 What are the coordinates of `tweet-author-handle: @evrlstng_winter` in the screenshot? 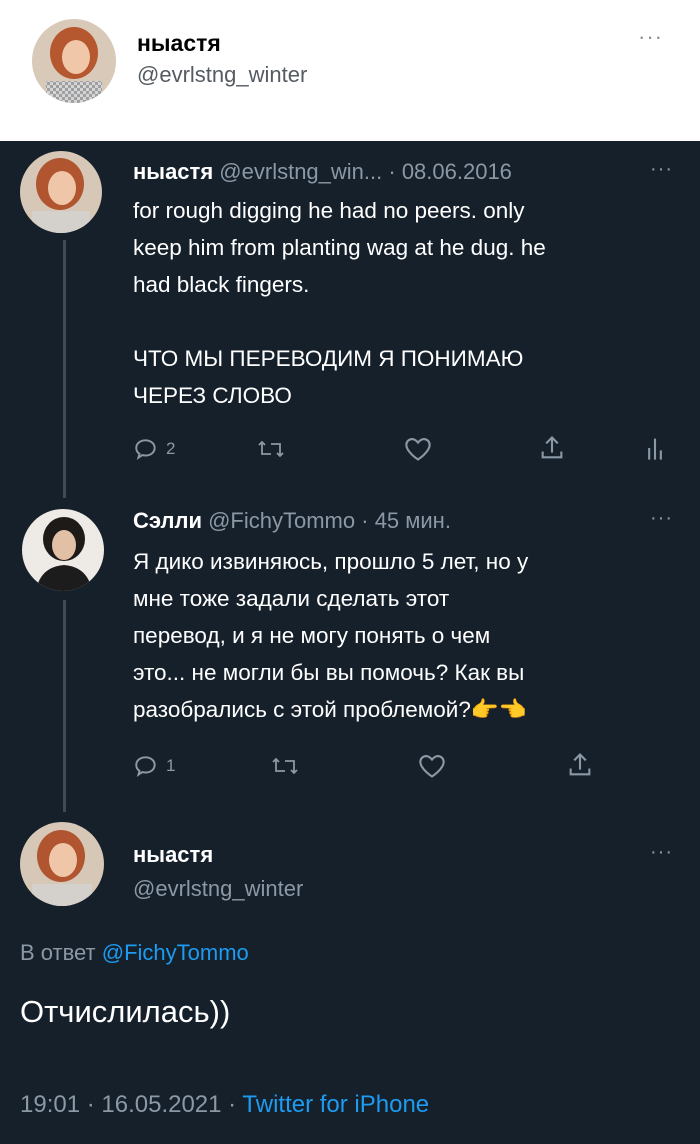 It's located at (218, 889).